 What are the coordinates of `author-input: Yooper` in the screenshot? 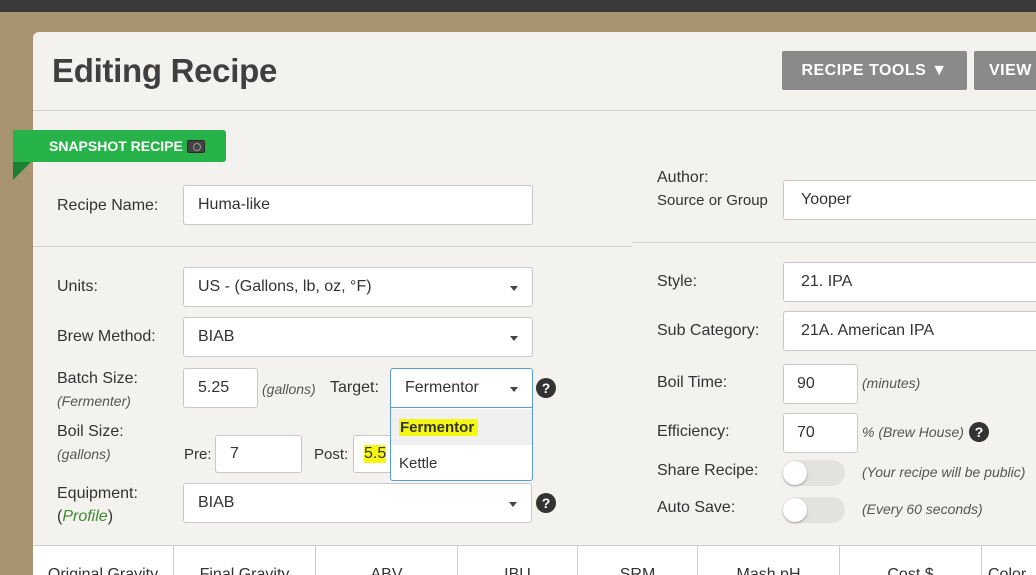 It's located at (909, 200).